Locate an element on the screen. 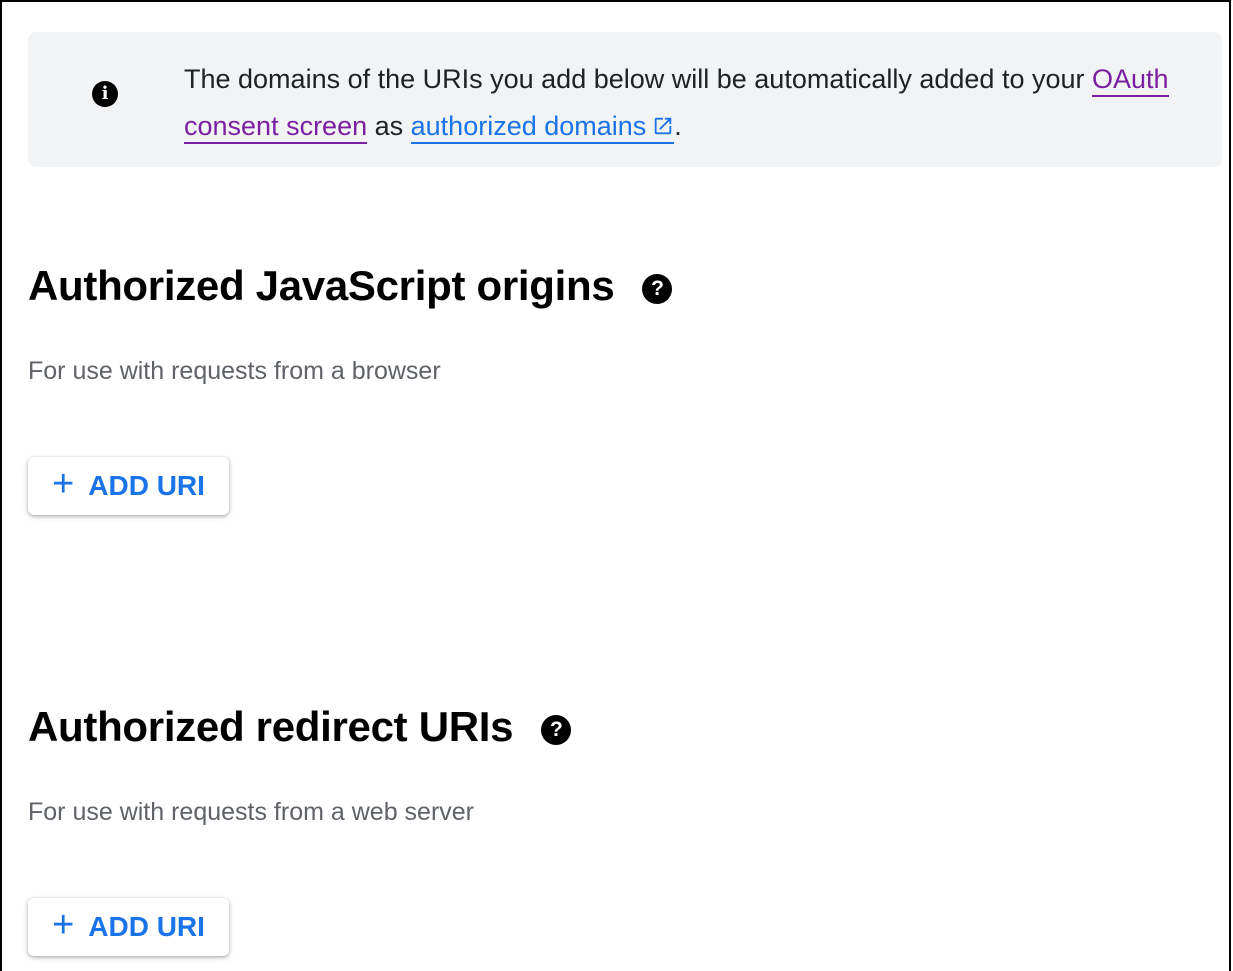 Image resolution: width=1233 pixels, height=971 pixels. js-origins-subtitle: For use with requests from a browser is located at coordinates (234, 371).